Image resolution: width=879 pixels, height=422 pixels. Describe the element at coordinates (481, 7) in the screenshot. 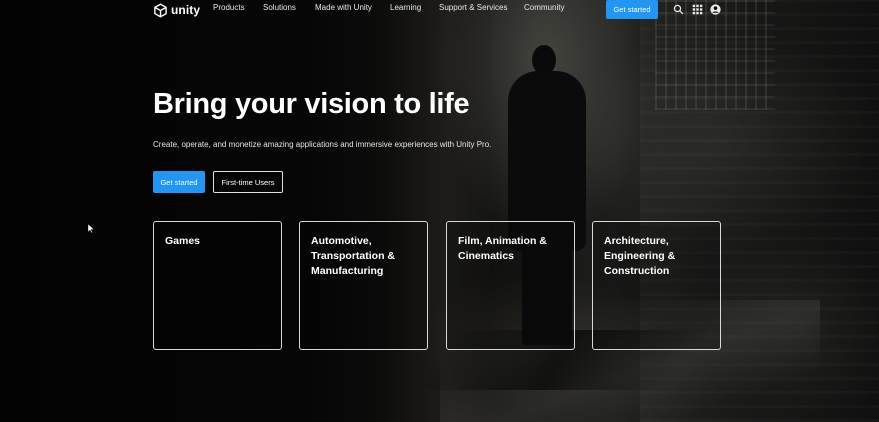

I see `nav-link-support-services: Support & Services` at that location.